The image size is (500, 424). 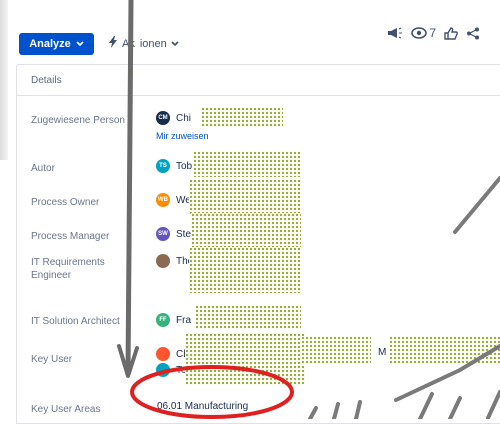 I want to click on issue-toolbar: 7, so click(x=433, y=33).